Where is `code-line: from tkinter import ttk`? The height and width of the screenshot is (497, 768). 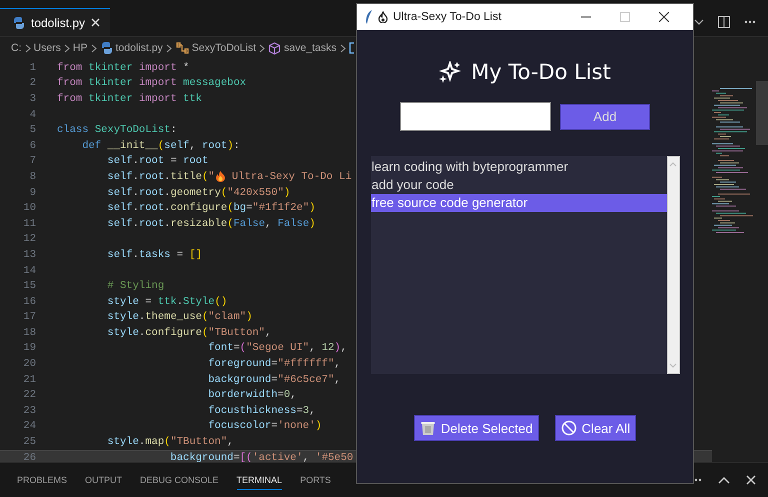
code-line: from tkinter import ttk is located at coordinates (129, 99).